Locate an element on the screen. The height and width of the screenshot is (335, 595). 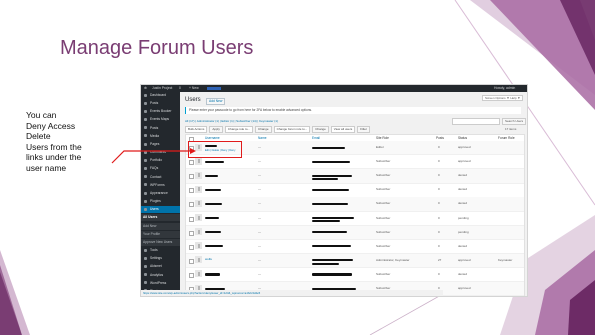
sidebar-item: Users is located at coordinates (160, 210).